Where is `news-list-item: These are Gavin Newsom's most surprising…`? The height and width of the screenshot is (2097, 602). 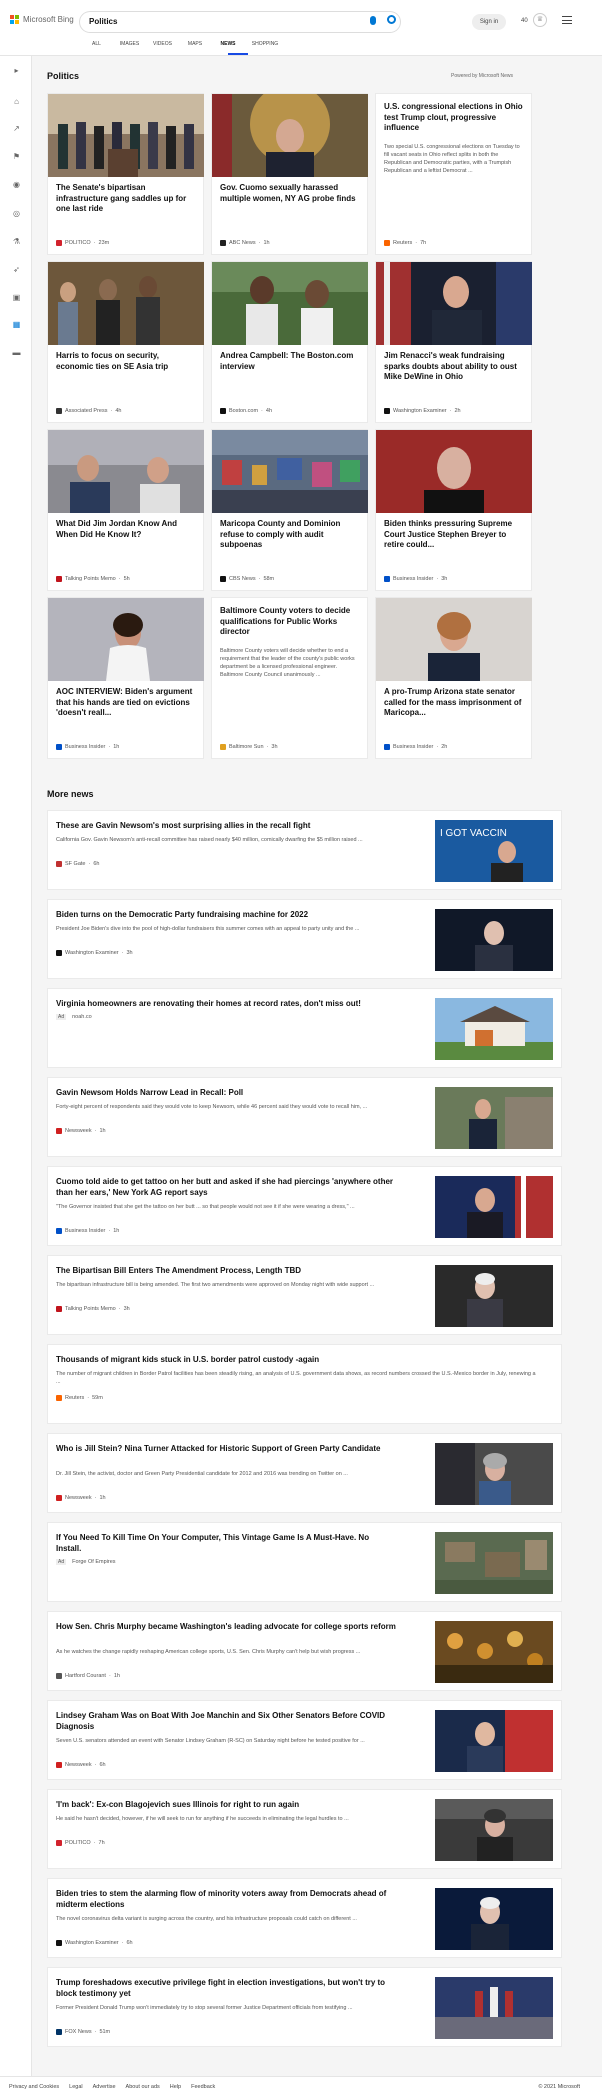
news-list-item: These are Gavin Newsom's most surprising… is located at coordinates (304, 850).